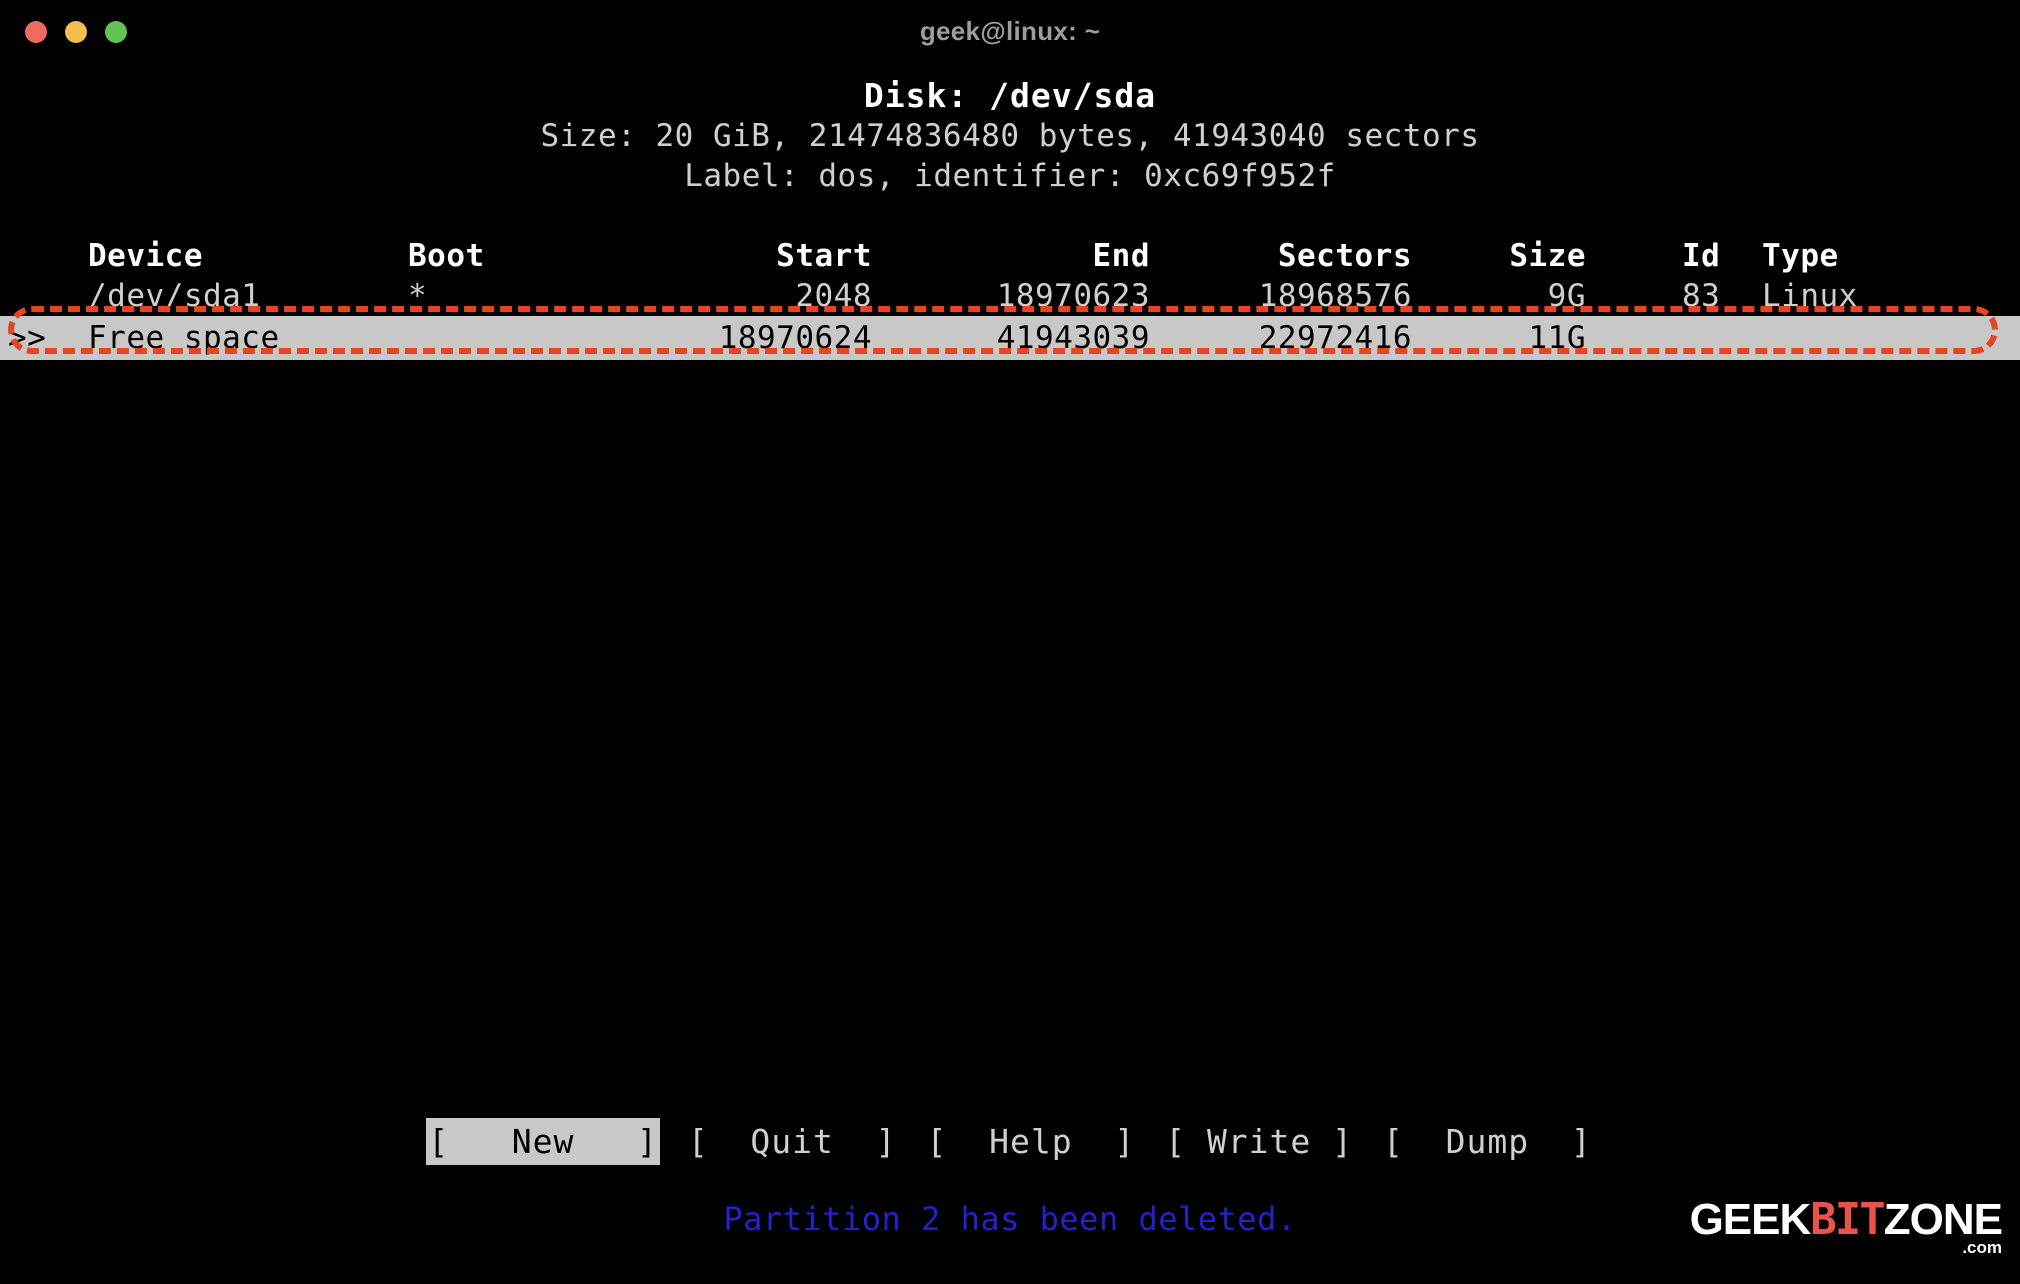 The height and width of the screenshot is (1284, 2020). I want to click on disk-title: Disk: /dev/sda, so click(1010, 95).